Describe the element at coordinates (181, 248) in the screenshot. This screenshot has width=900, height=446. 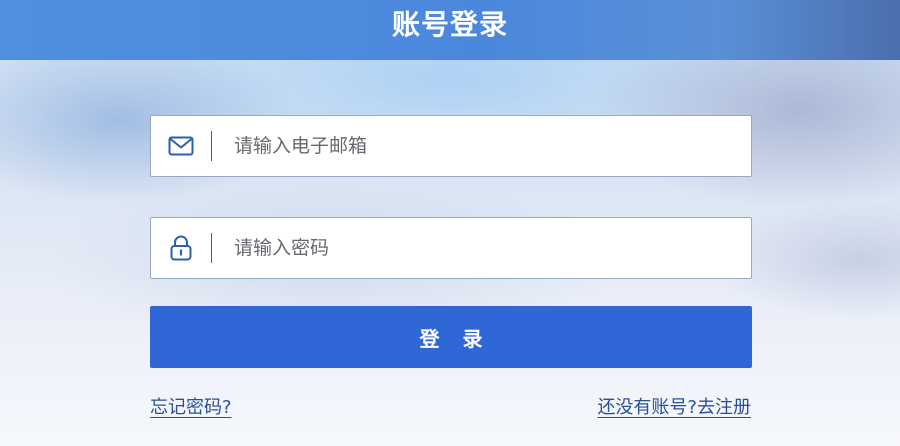
I see `lock-icon` at that location.